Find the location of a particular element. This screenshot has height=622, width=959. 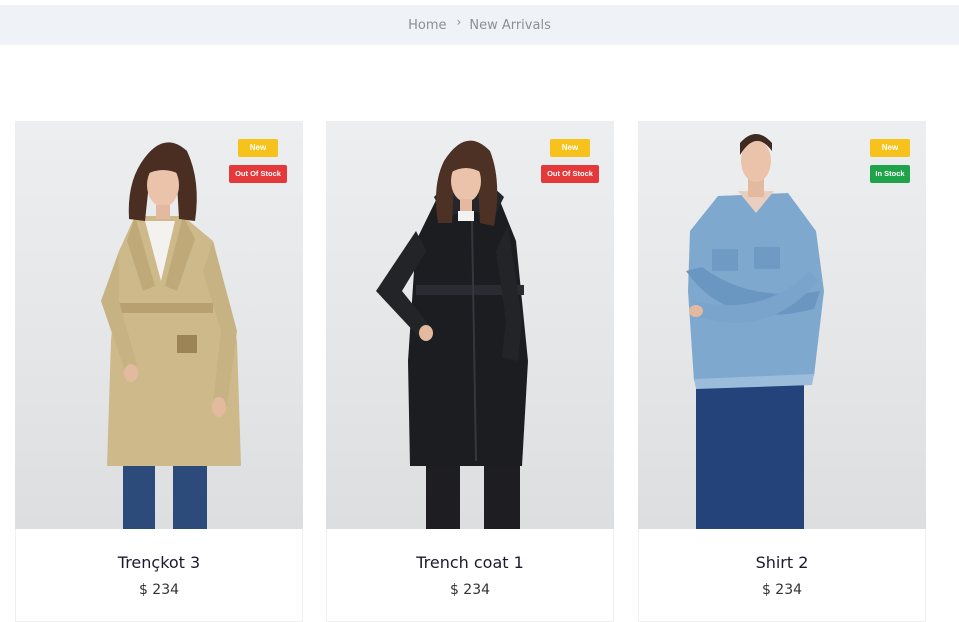

product-info: Trençkot 3 $ 234 is located at coordinates (159, 575).